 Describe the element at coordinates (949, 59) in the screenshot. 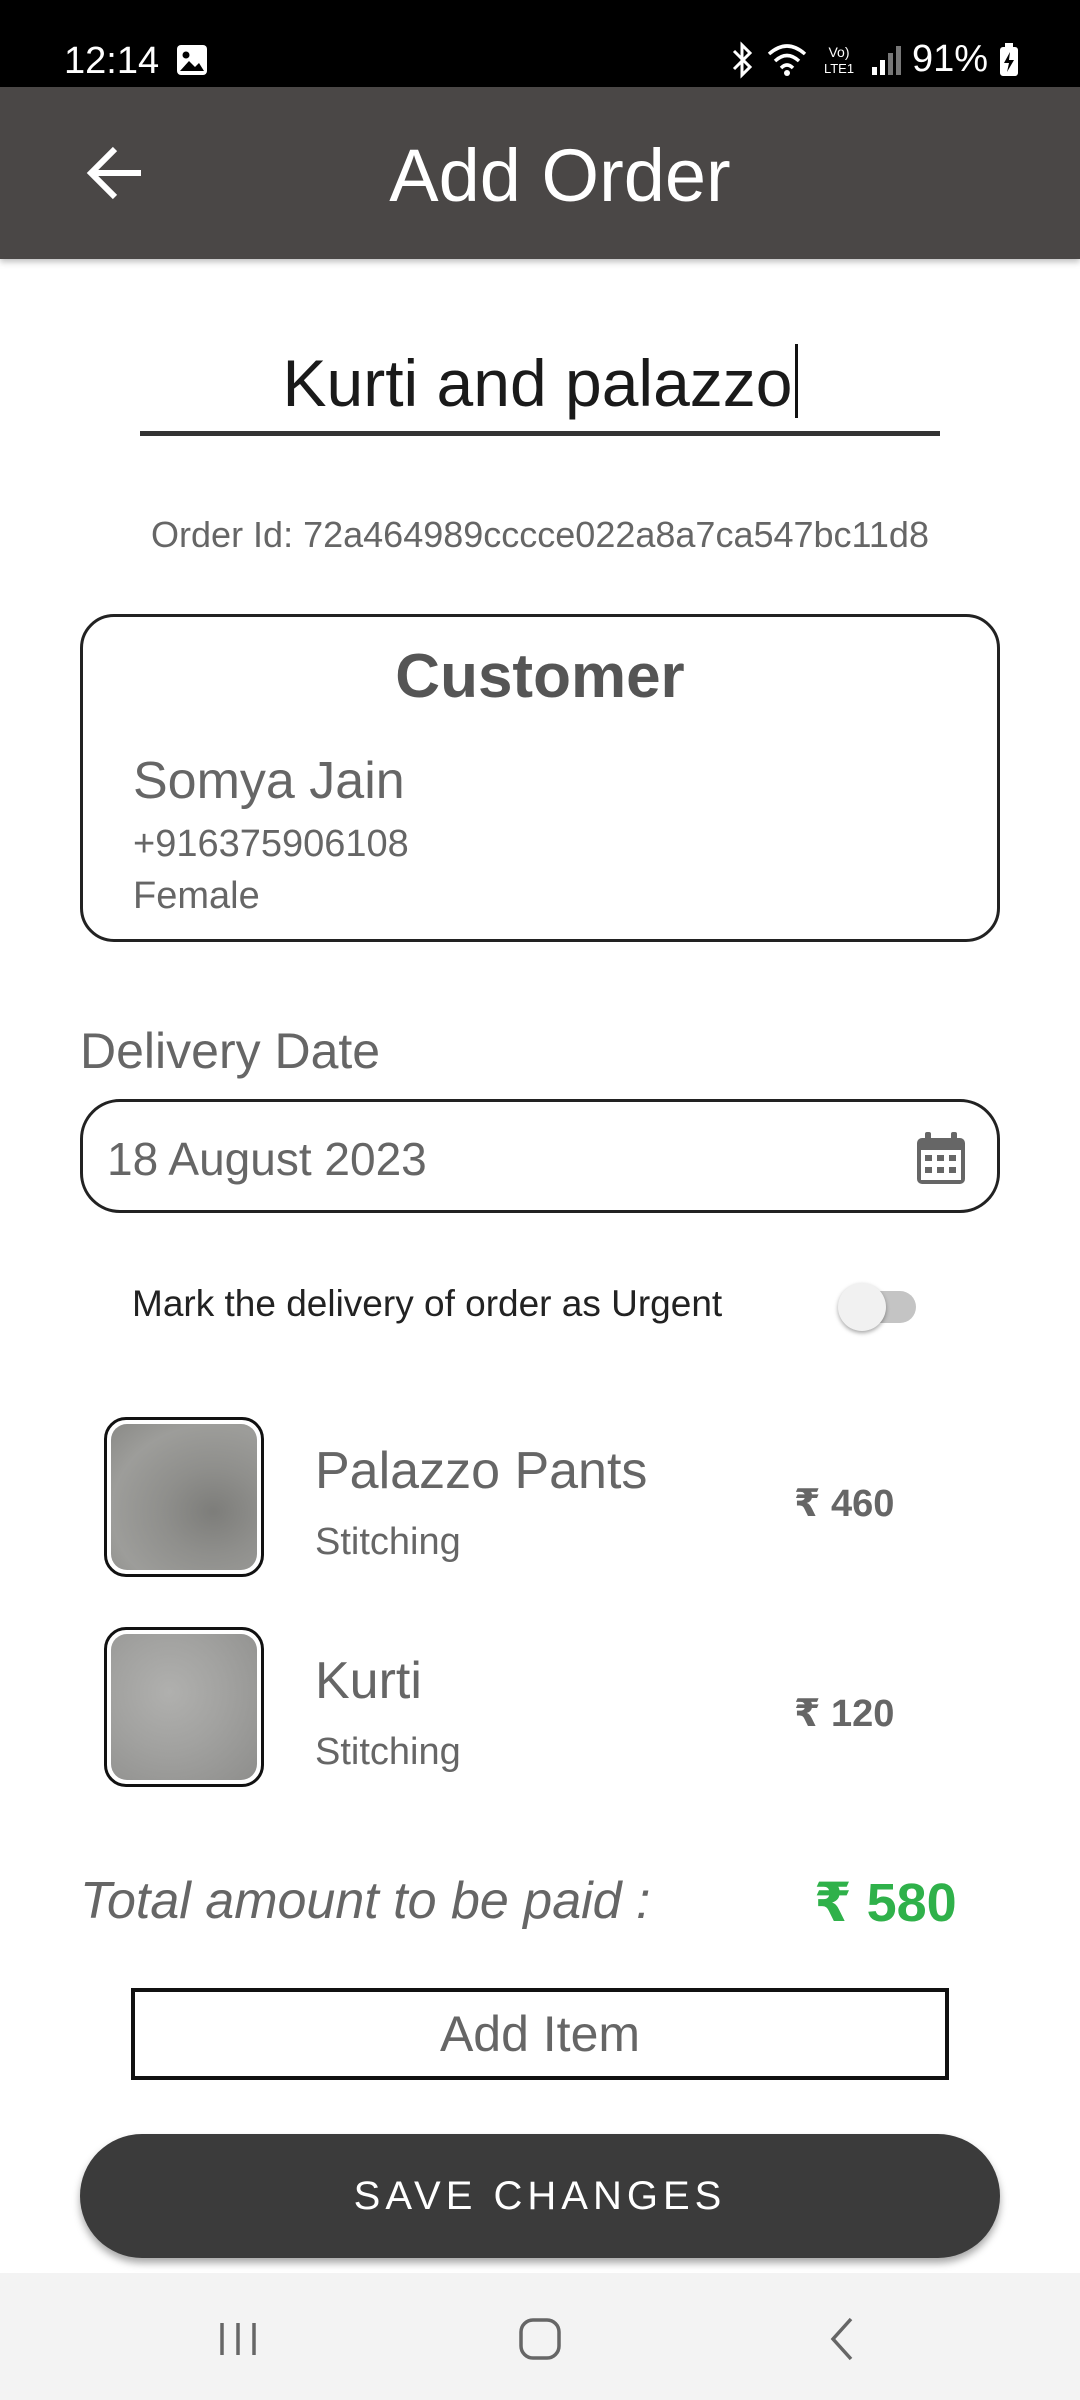

I see `battery-percent: 91%` at that location.